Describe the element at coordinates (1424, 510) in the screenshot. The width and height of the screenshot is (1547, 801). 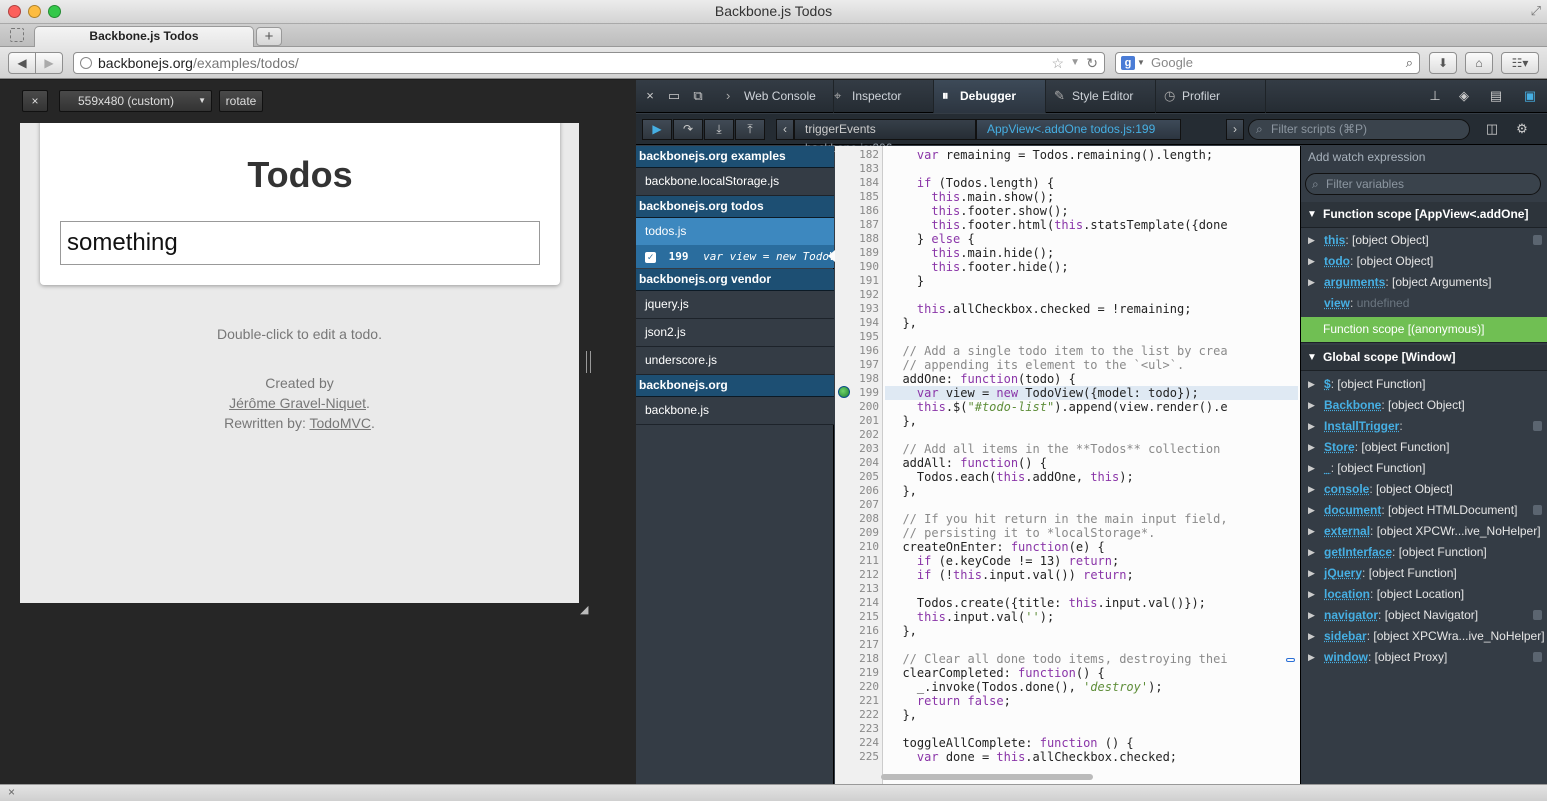
I see `variable-row: ▶ document: [object HTMLDocument]` at that location.